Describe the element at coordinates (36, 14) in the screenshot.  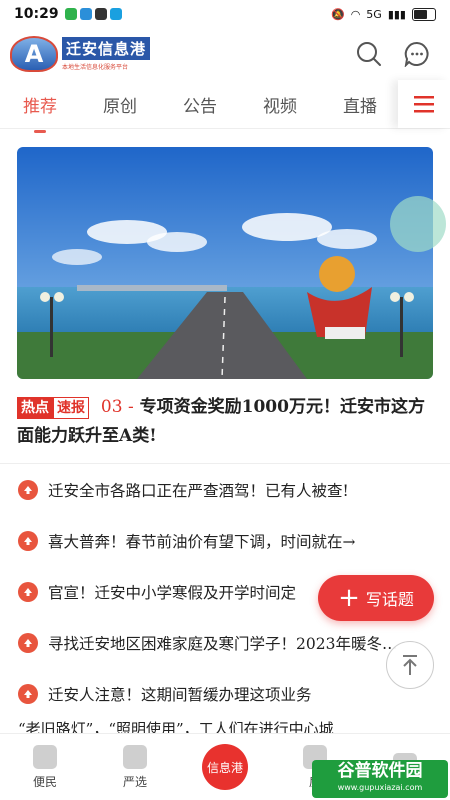
I see `status-time: 10:29` at that location.